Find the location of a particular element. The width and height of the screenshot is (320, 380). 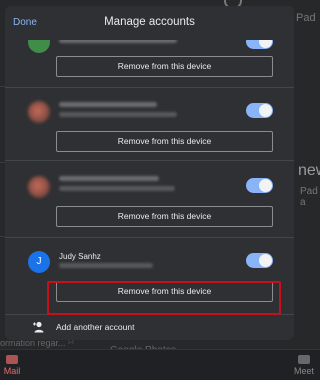

tab-meet: Meet is located at coordinates (302, 365).